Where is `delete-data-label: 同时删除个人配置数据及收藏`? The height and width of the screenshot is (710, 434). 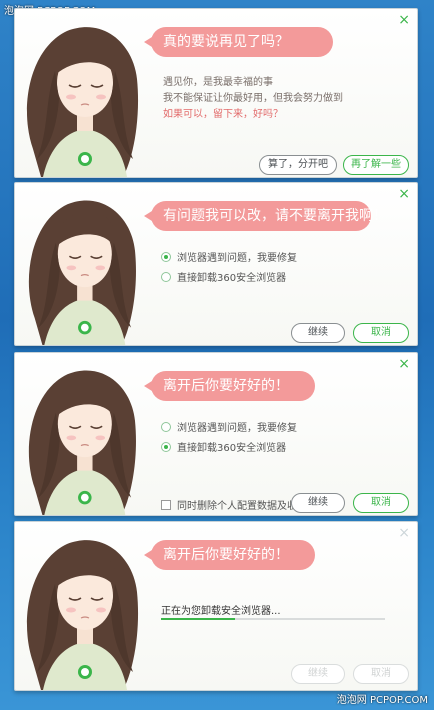 delete-data-label: 同时删除个人配置数据及收藏 is located at coordinates (242, 506).